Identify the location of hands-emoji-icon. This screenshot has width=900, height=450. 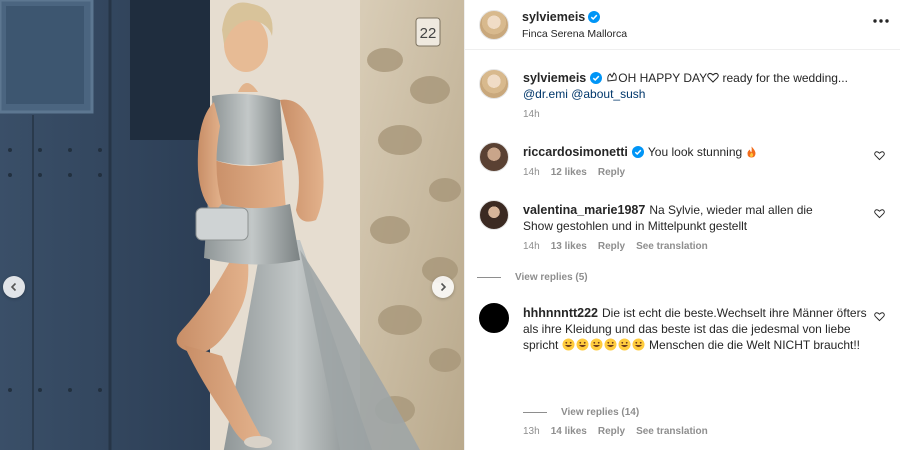
(612, 77).